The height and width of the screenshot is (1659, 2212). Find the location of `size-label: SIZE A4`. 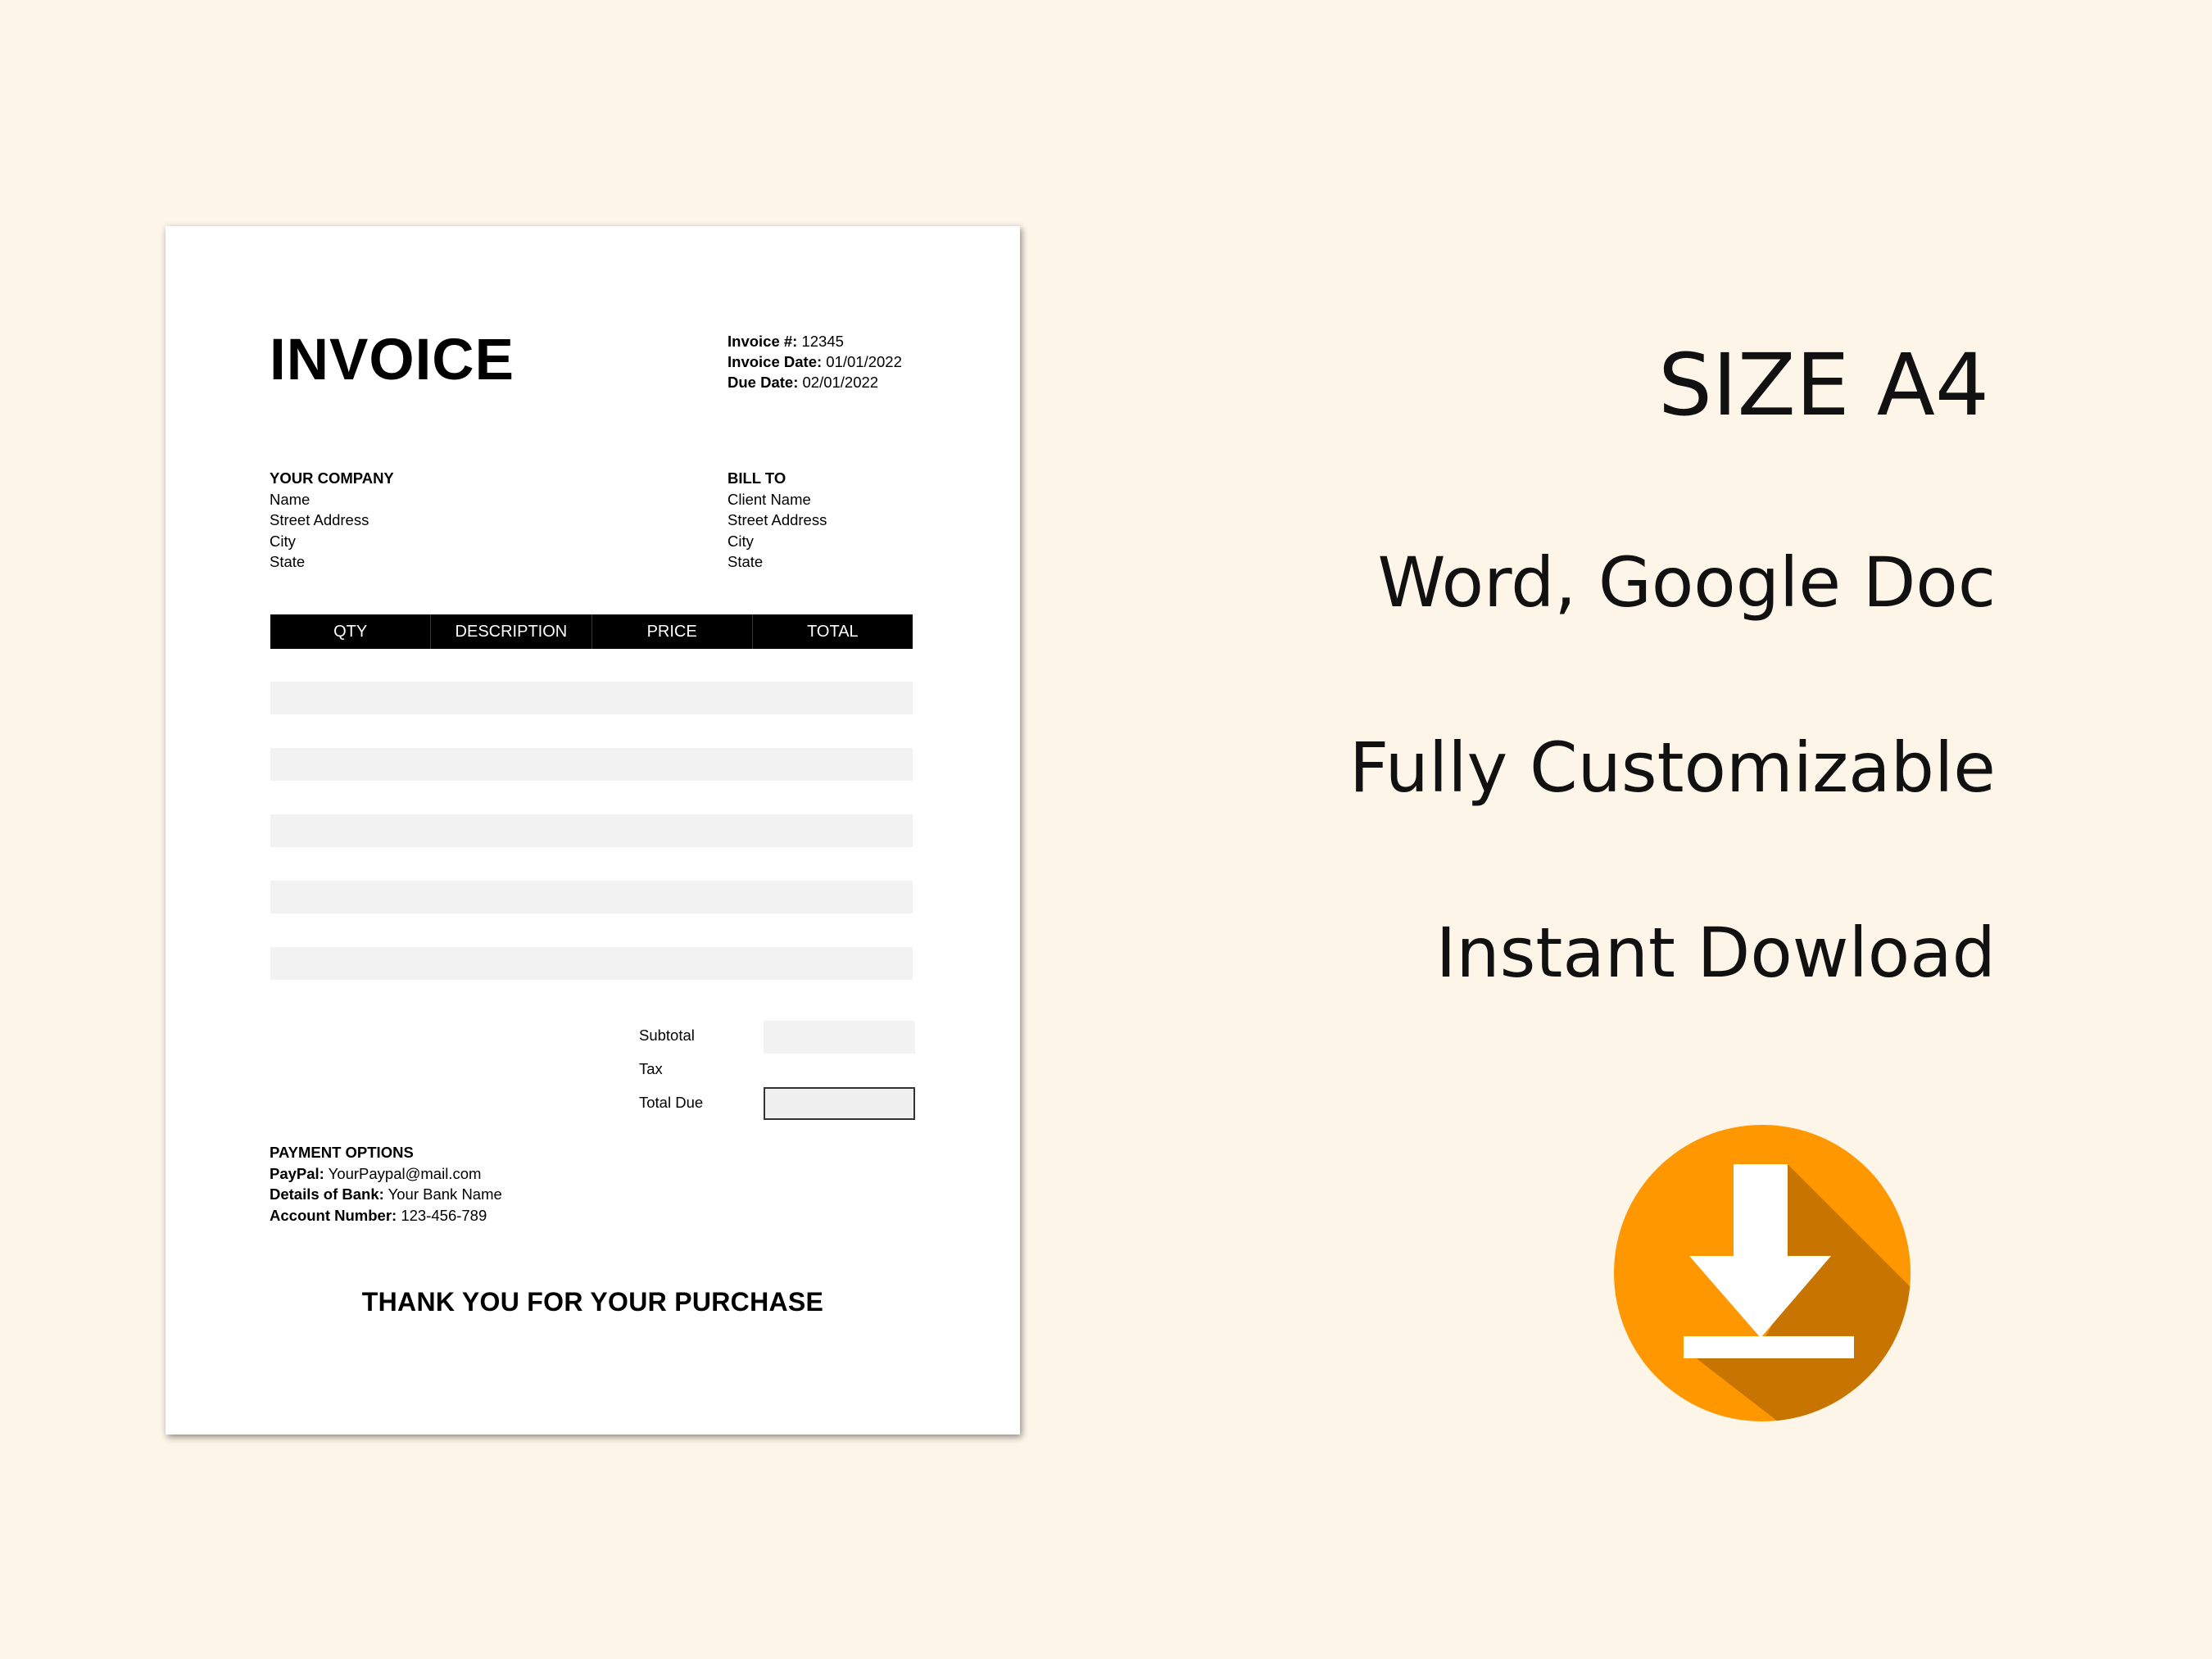

size-label: SIZE A4 is located at coordinates (1823, 385).